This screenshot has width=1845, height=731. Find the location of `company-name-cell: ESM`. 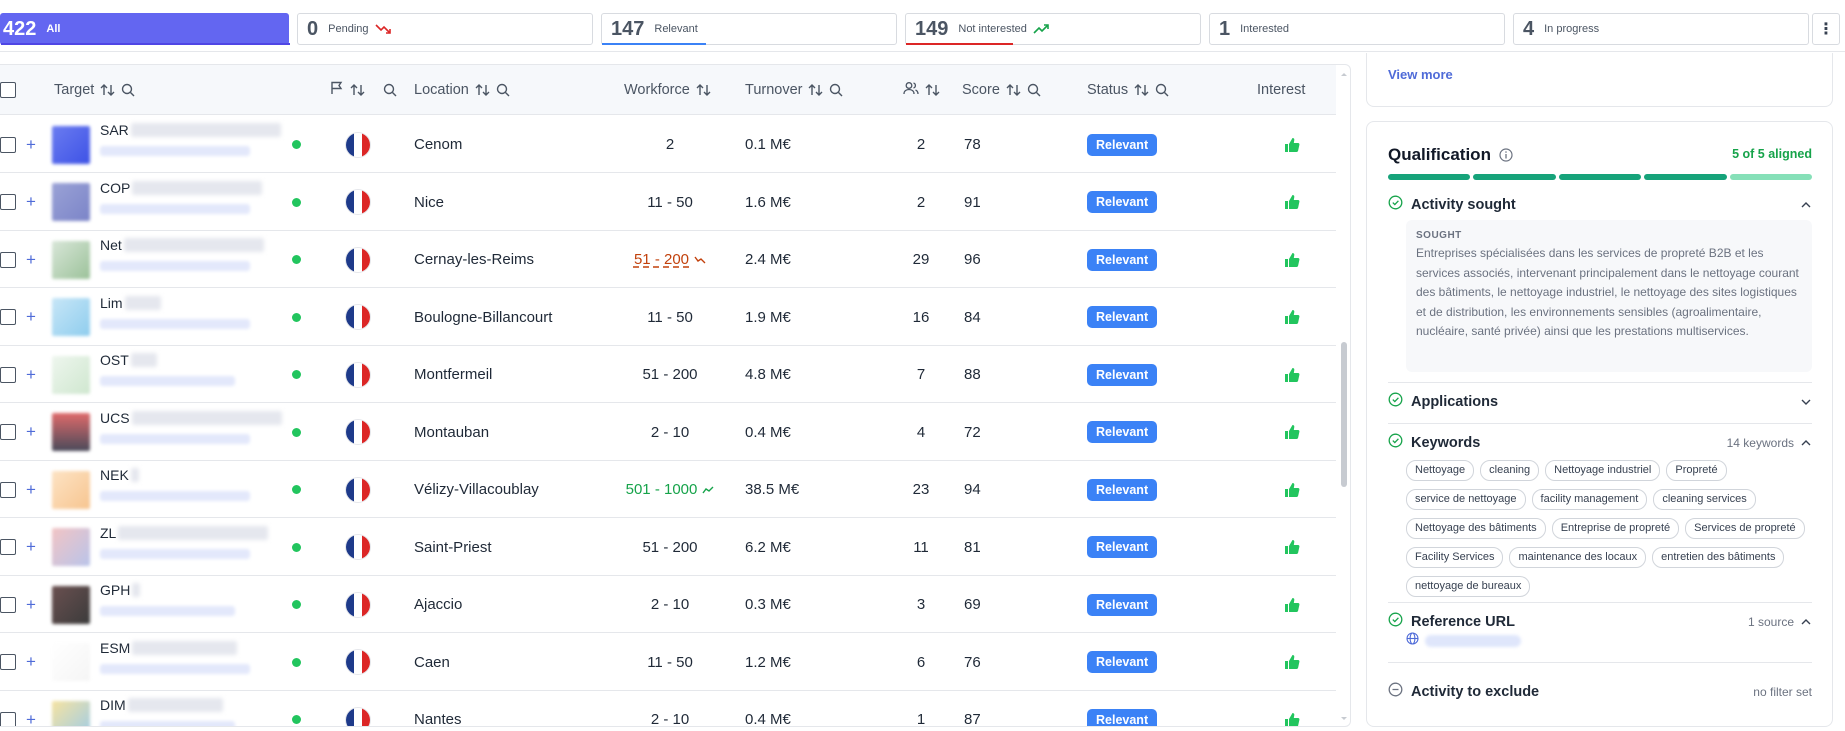

company-name-cell: ESM is located at coordinates (175, 657).